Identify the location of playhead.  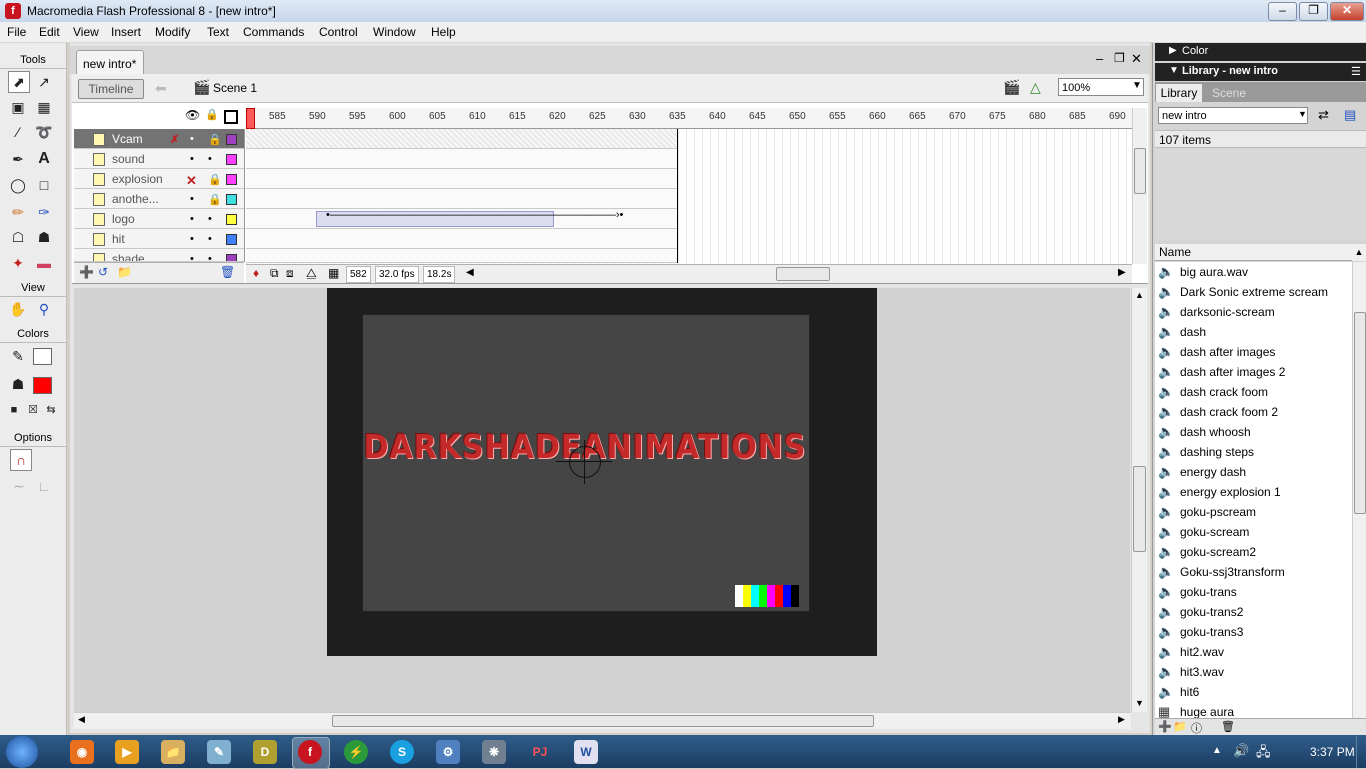
(250, 118).